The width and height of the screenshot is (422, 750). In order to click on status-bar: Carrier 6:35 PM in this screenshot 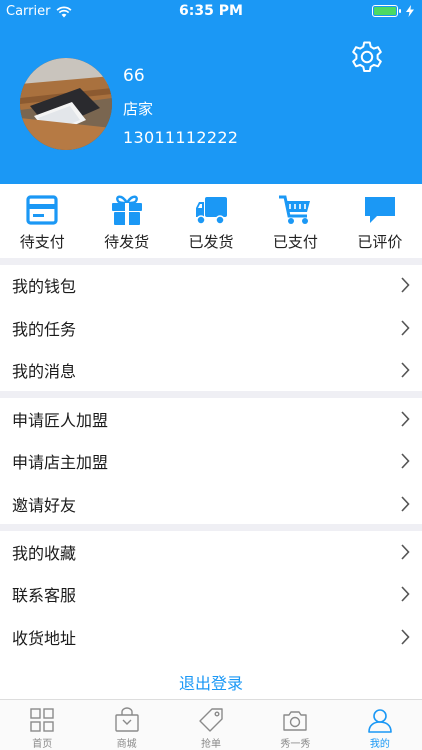, I will do `click(211, 12)`.